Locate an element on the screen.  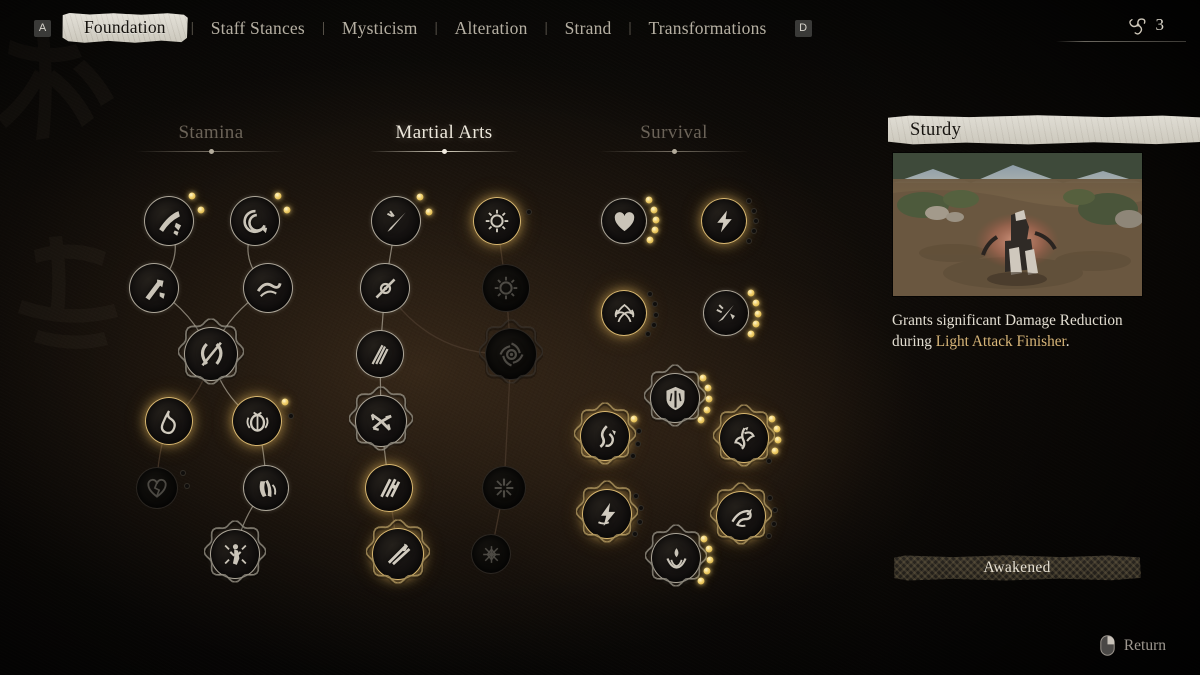
column-header-martial-arts: Martial Arts is located at coordinates (444, 138).